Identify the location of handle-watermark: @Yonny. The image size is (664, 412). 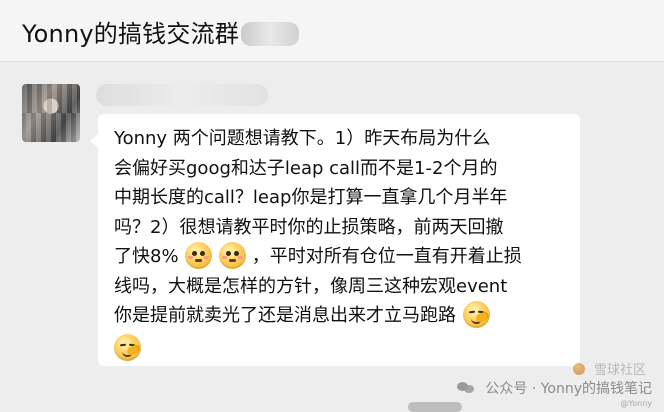
(636, 403).